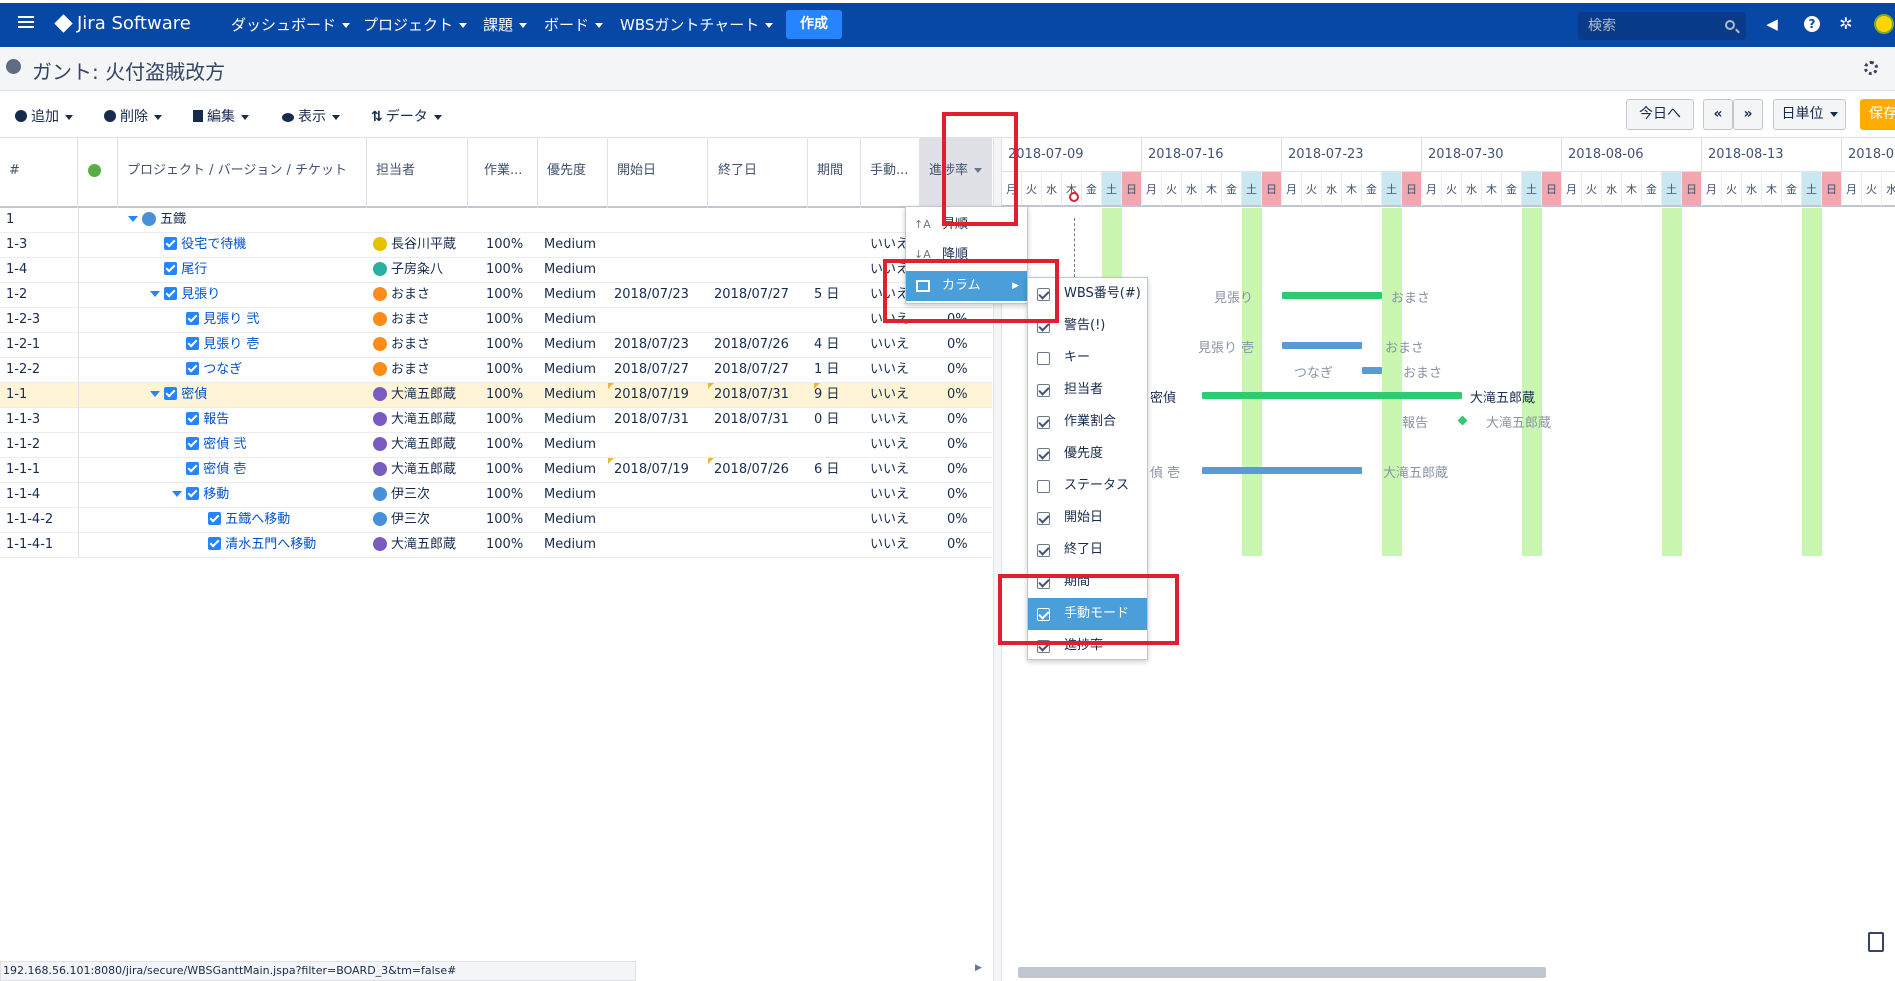 Image resolution: width=1895 pixels, height=981 pixels. Describe the element at coordinates (222, 369) in the screenshot. I see `cell-name-link: つなぎ` at that location.